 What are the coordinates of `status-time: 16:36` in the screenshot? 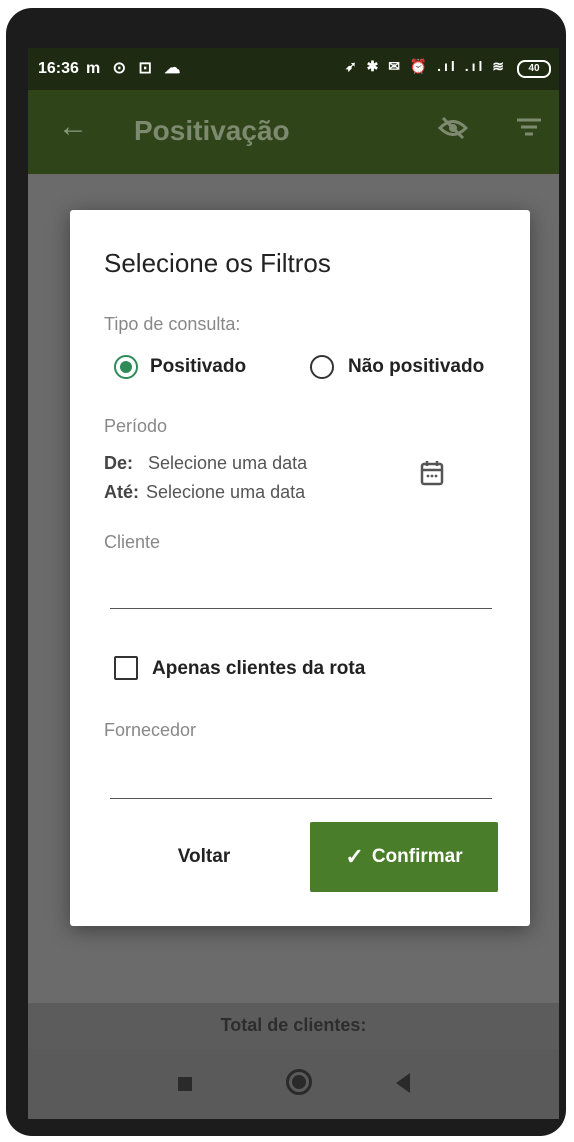 It's located at (58, 68).